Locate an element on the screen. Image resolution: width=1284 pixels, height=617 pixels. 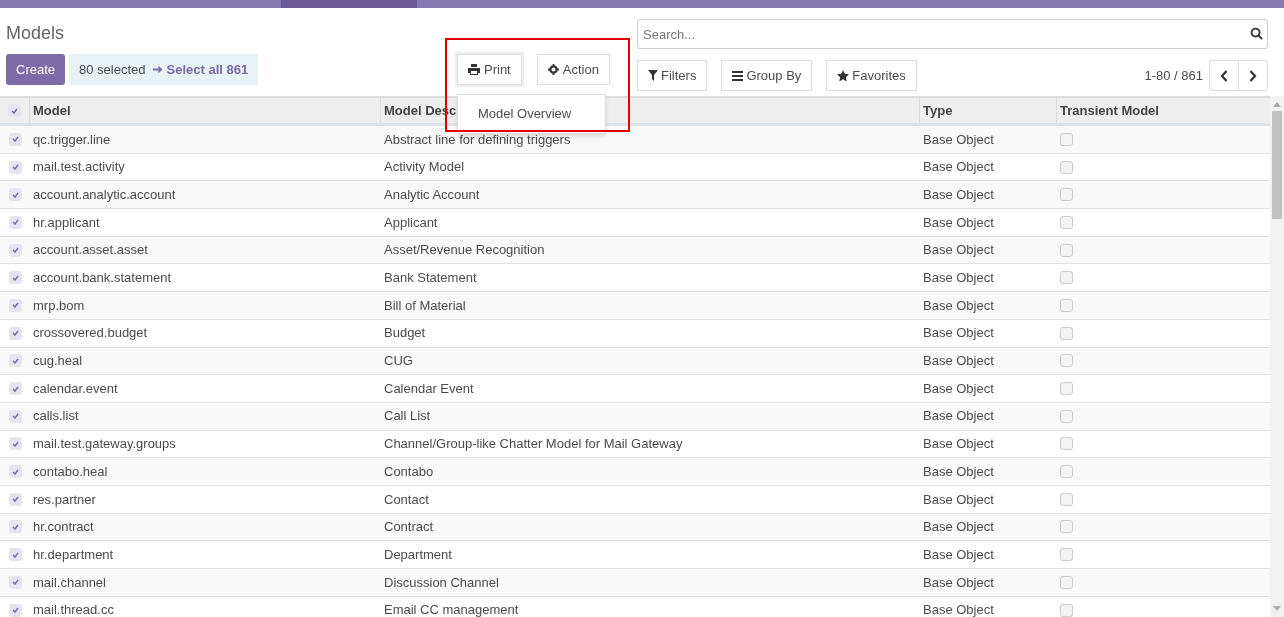
column-header: Transient Model is located at coordinates (1109, 110).